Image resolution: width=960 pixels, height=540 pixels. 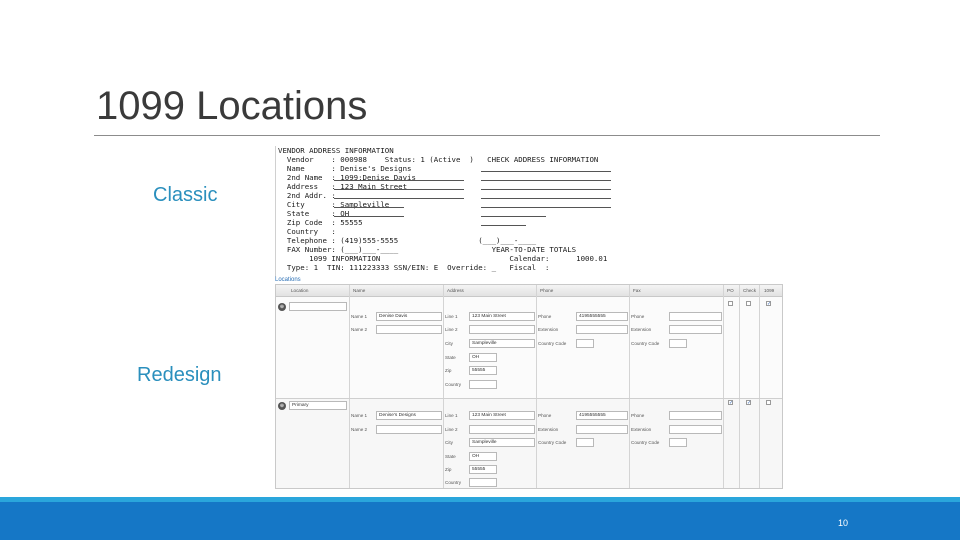 I want to click on column-header-phone: Phone, so click(x=546, y=290).